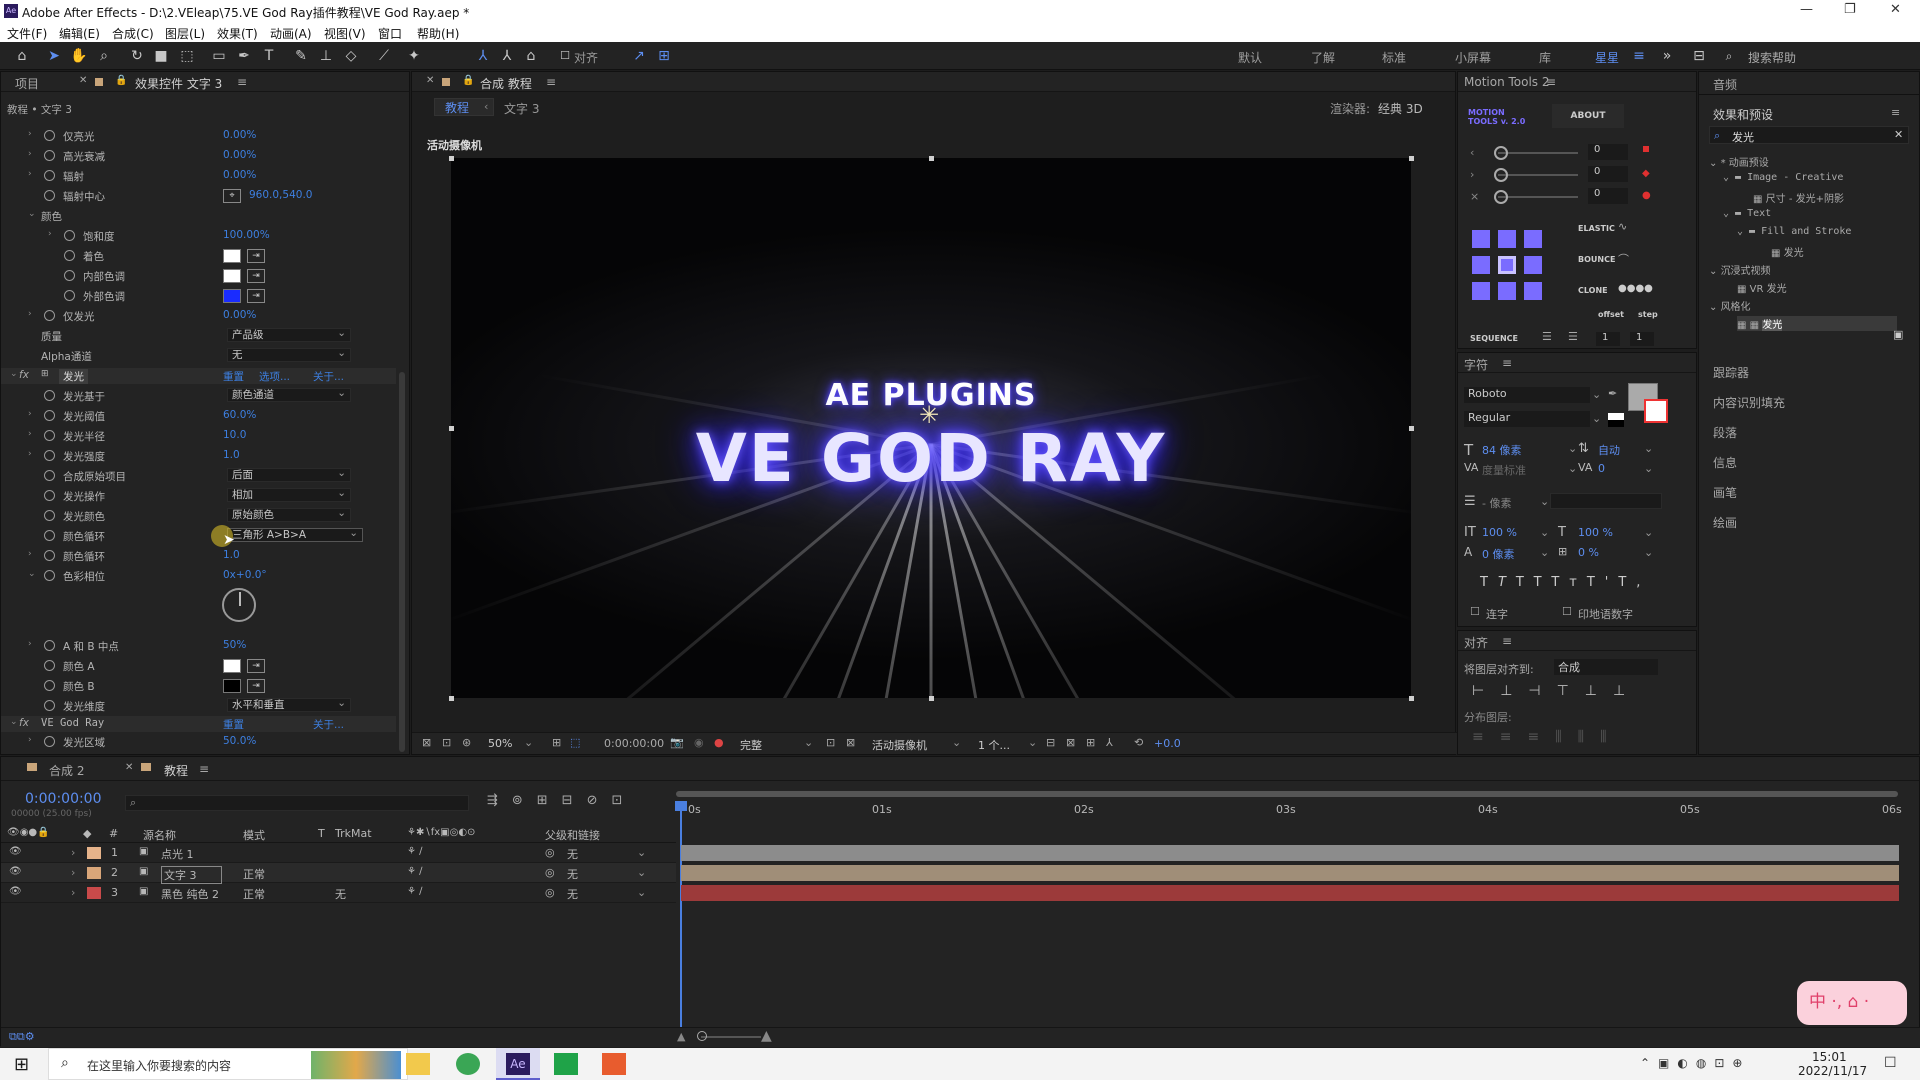  What do you see at coordinates (1607, 57) in the screenshot?
I see `workspace-stars: 星星` at bounding box center [1607, 57].